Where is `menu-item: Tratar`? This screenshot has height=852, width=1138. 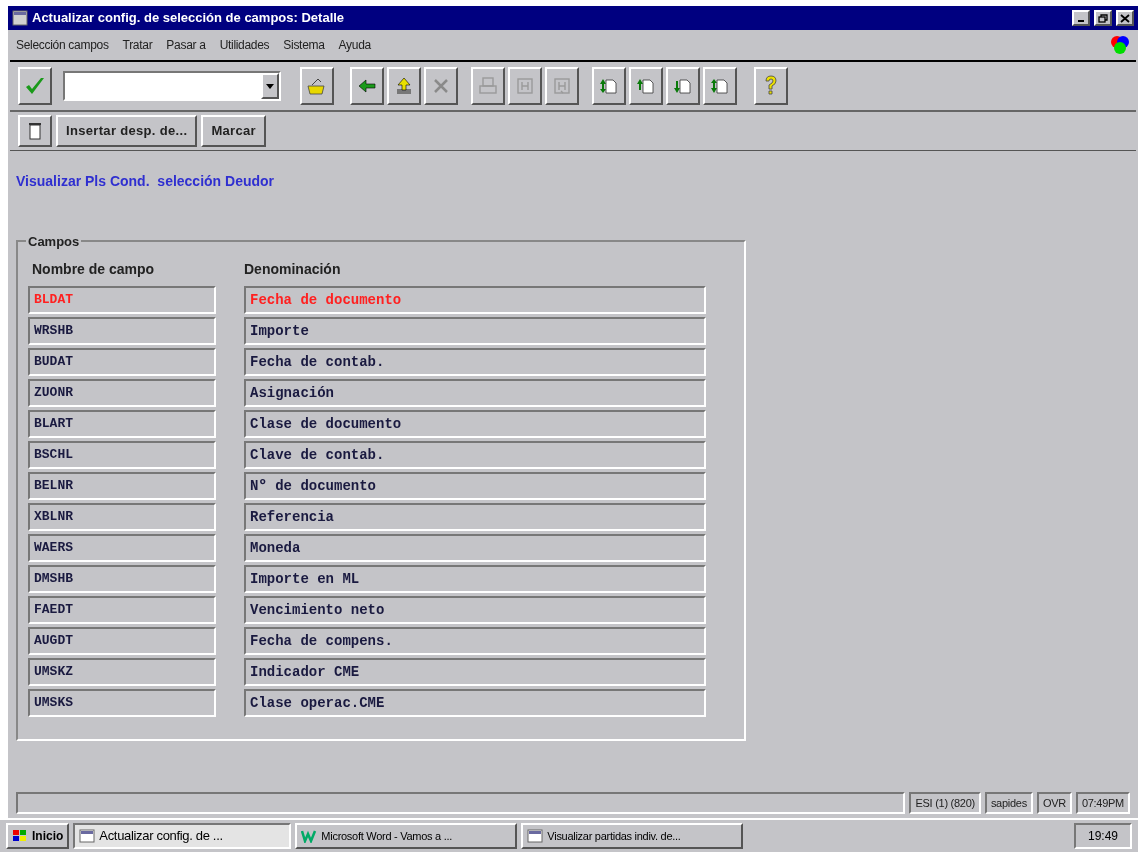 menu-item: Tratar is located at coordinates (137, 45).